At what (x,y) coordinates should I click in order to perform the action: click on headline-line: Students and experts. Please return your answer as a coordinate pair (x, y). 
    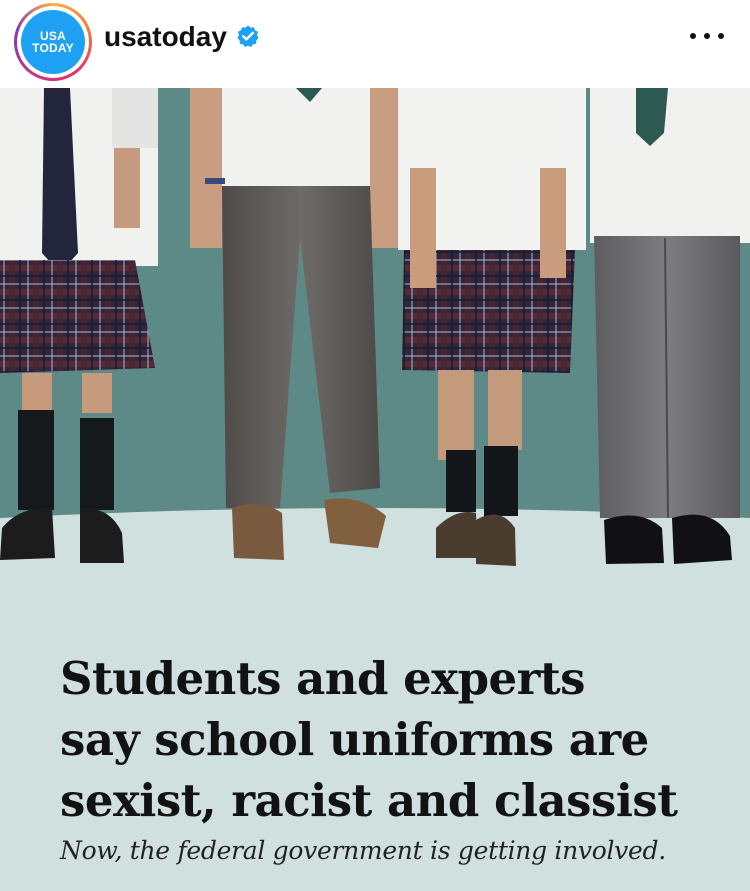
    Looking at the image, I should click on (323, 678).